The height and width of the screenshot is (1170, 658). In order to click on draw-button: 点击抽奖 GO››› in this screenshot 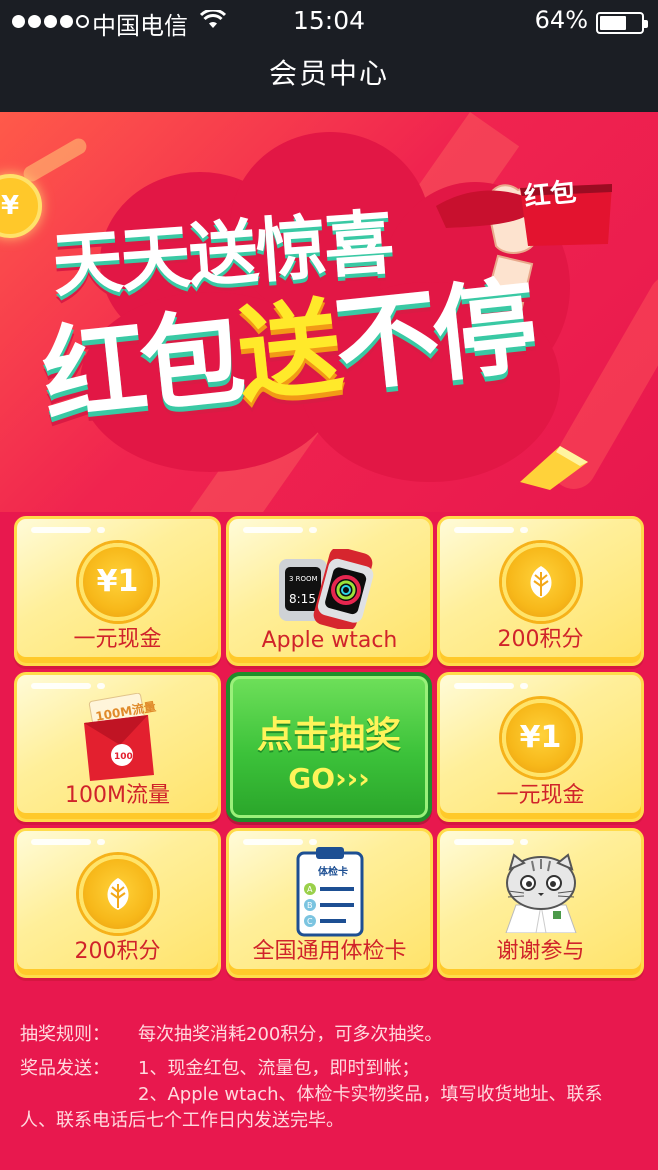, I will do `click(329, 747)`.